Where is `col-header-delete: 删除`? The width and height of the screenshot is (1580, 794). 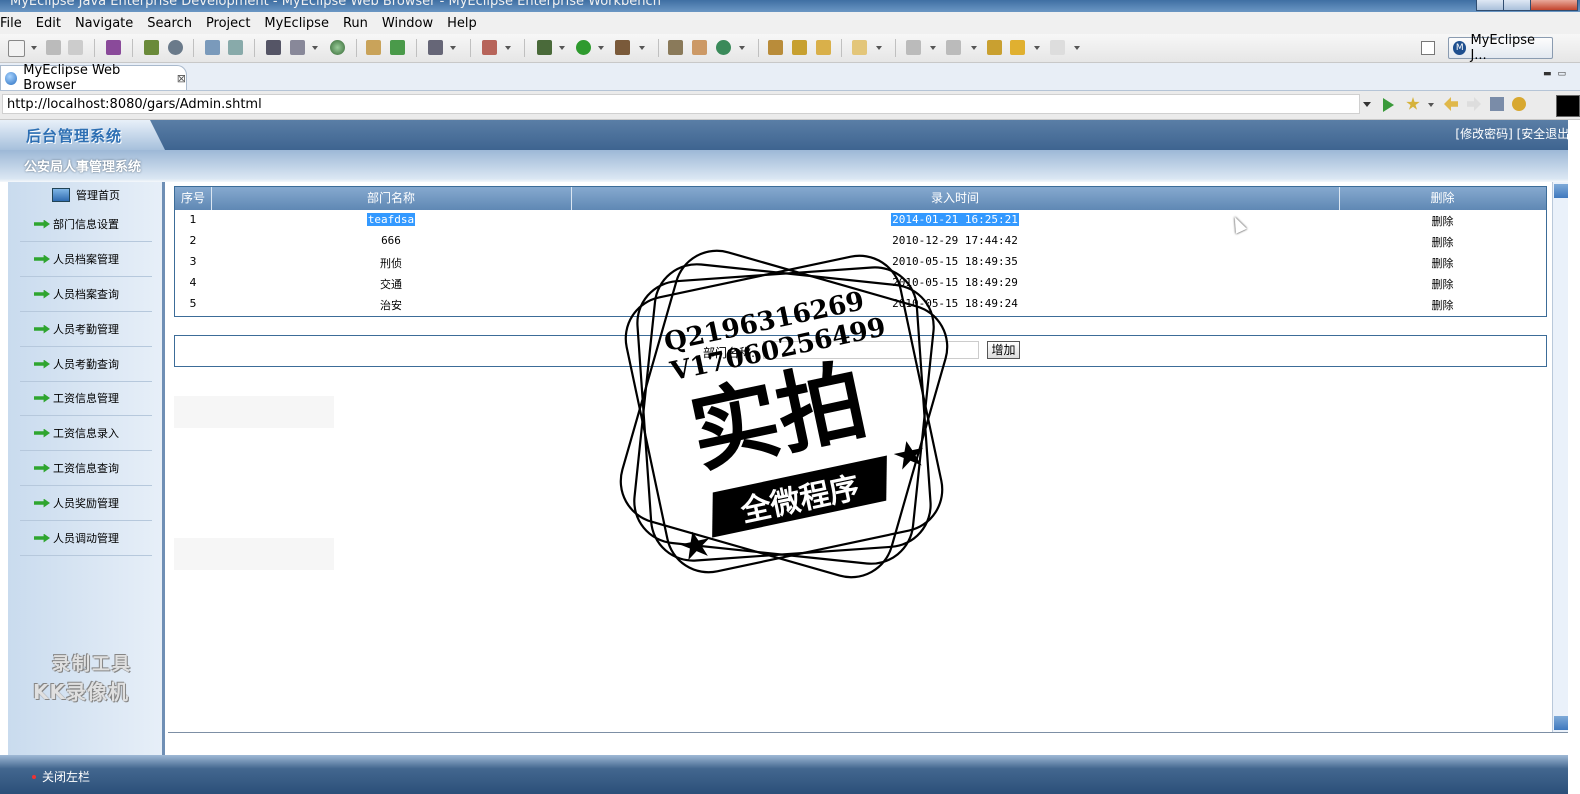
col-header-delete: 删除 is located at coordinates (1442, 198).